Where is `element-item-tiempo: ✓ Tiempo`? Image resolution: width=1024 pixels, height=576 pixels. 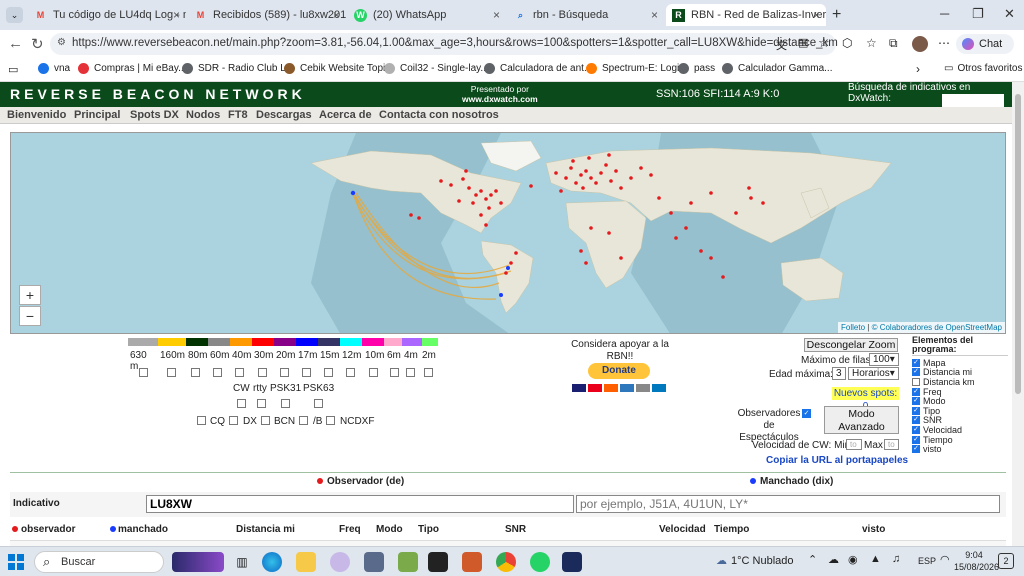 element-item-tiempo: ✓ Tiempo is located at coordinates (960, 440).